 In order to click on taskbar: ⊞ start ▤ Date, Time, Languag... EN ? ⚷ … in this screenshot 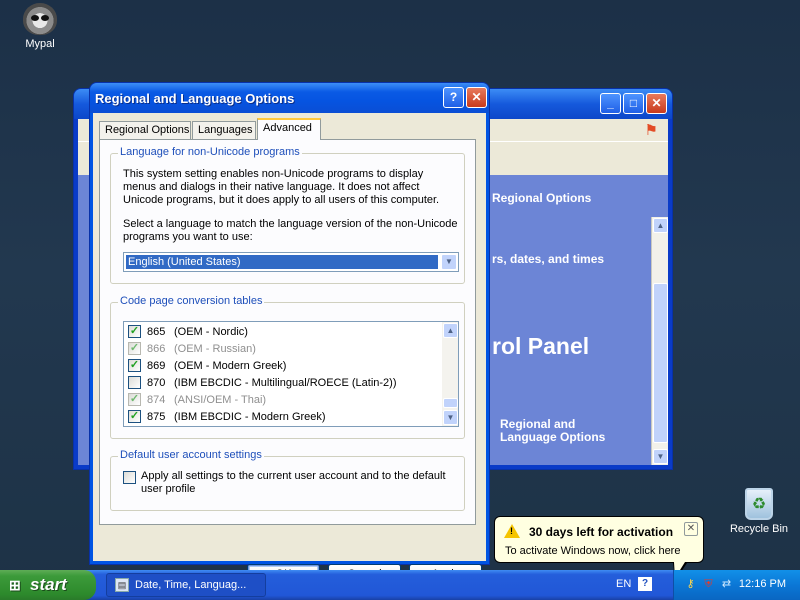, I will do `click(400, 585)`.